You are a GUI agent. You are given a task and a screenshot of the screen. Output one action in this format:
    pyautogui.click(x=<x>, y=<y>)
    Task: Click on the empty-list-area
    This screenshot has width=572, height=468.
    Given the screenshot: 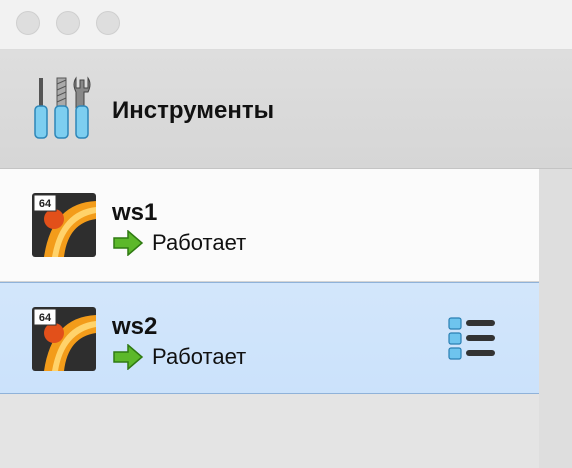 What is the action you would take?
    pyautogui.click(x=269, y=431)
    